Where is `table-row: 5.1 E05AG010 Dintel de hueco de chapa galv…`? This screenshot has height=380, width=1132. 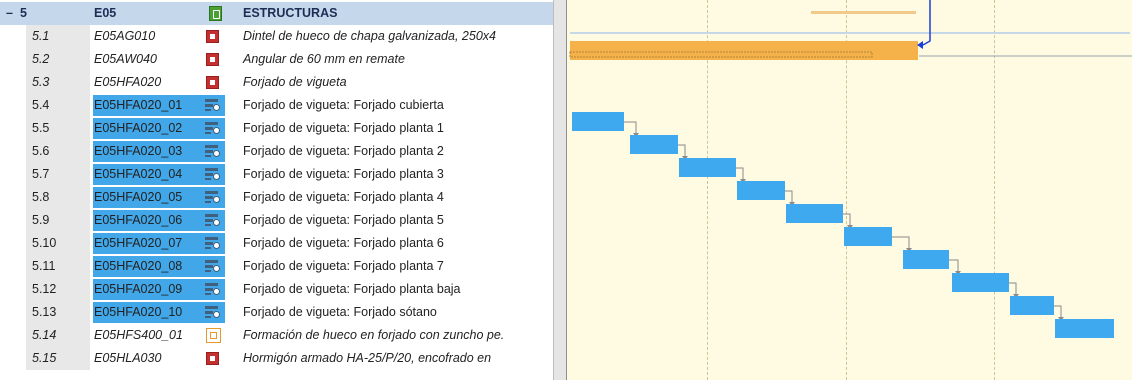 table-row: 5.1 E05AG010 Dintel de hueco de chapa galv… is located at coordinates (276, 36).